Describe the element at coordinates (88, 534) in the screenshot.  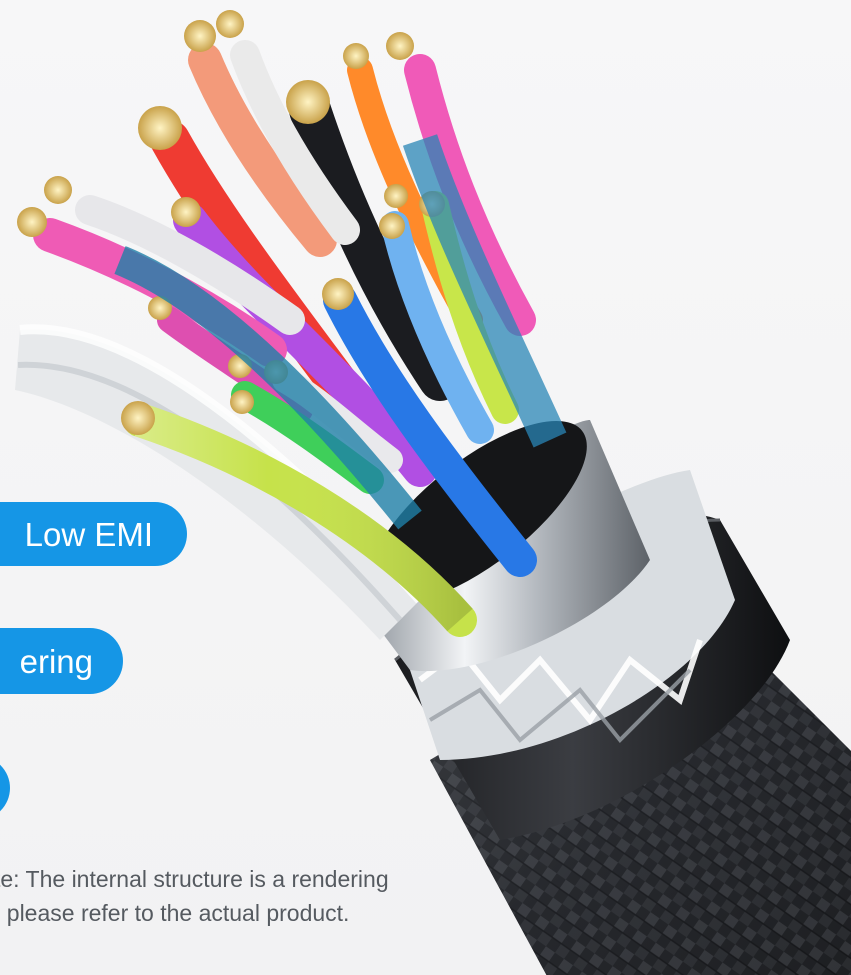
I see `feature-badge-label: Low EMI` at that location.